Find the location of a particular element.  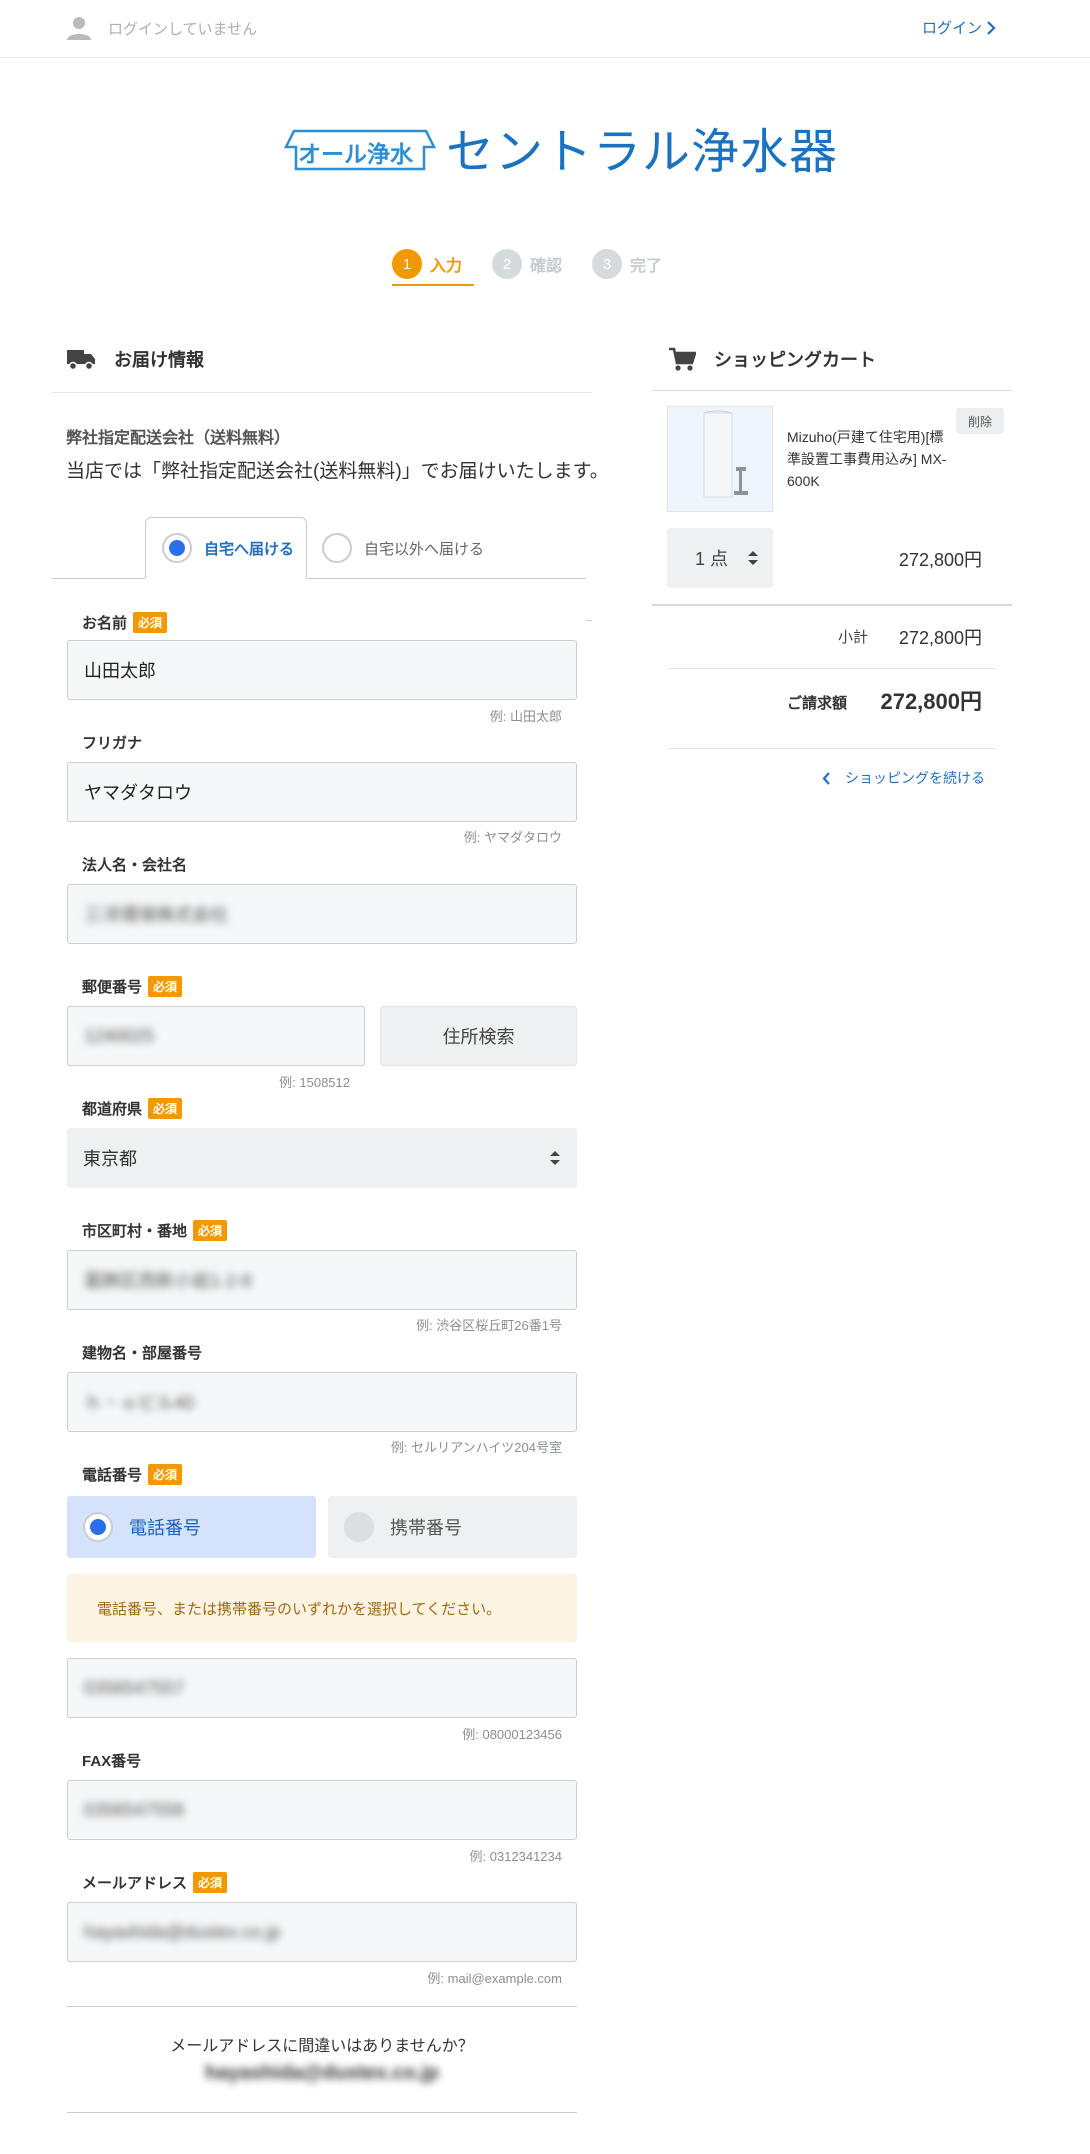

fax-label: FAX番号 is located at coordinates (111, 1760).